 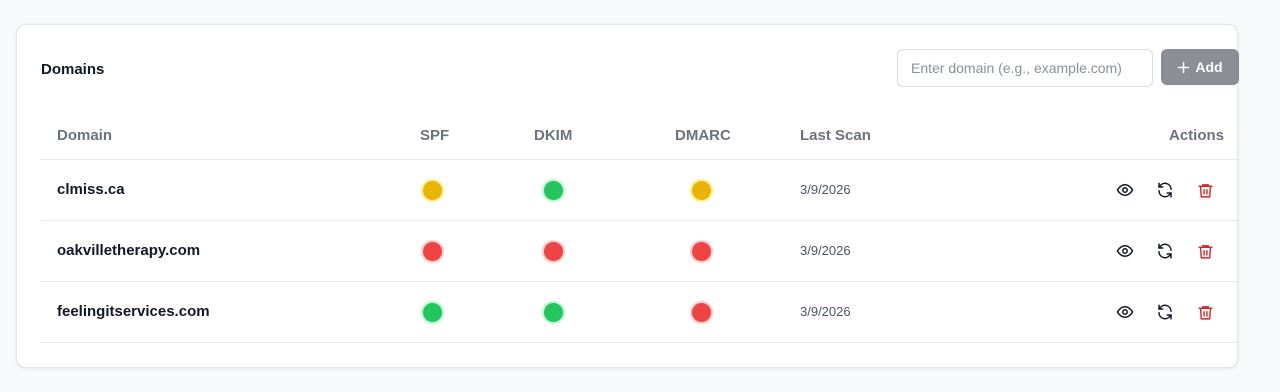 I want to click on domain-name: oakvilletherapy.com, so click(x=129, y=250).